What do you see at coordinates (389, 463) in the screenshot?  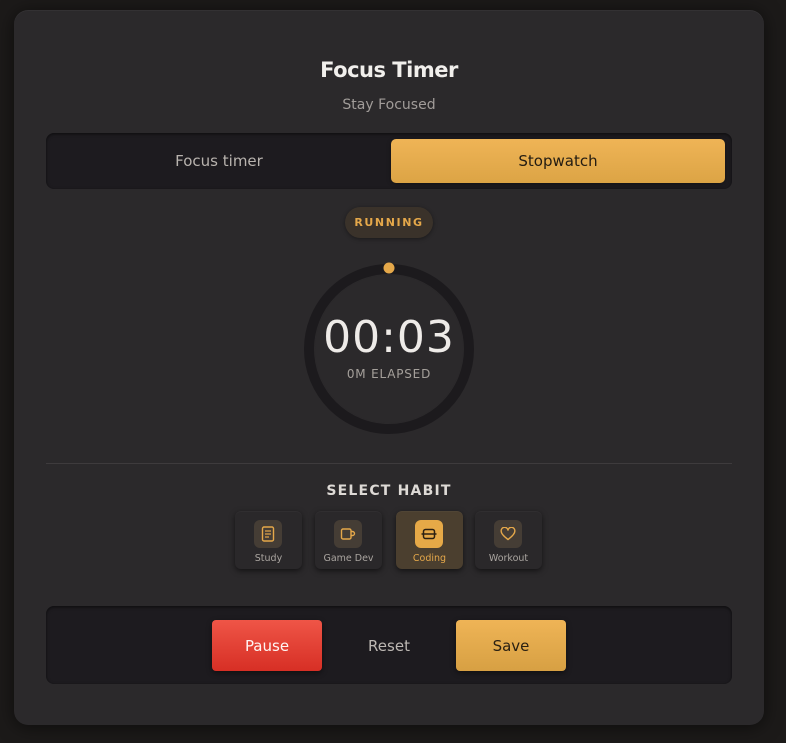 I see `section-divider` at bounding box center [389, 463].